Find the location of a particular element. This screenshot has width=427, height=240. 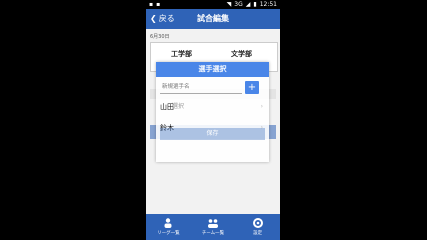

nav-label: 設定 is located at coordinates (258, 233).